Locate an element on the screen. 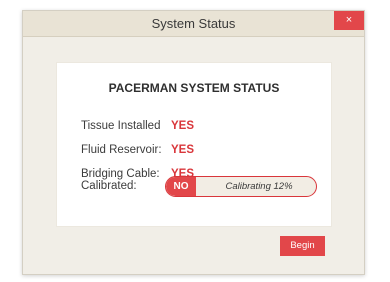  calibrated-value: NO is located at coordinates (181, 186).